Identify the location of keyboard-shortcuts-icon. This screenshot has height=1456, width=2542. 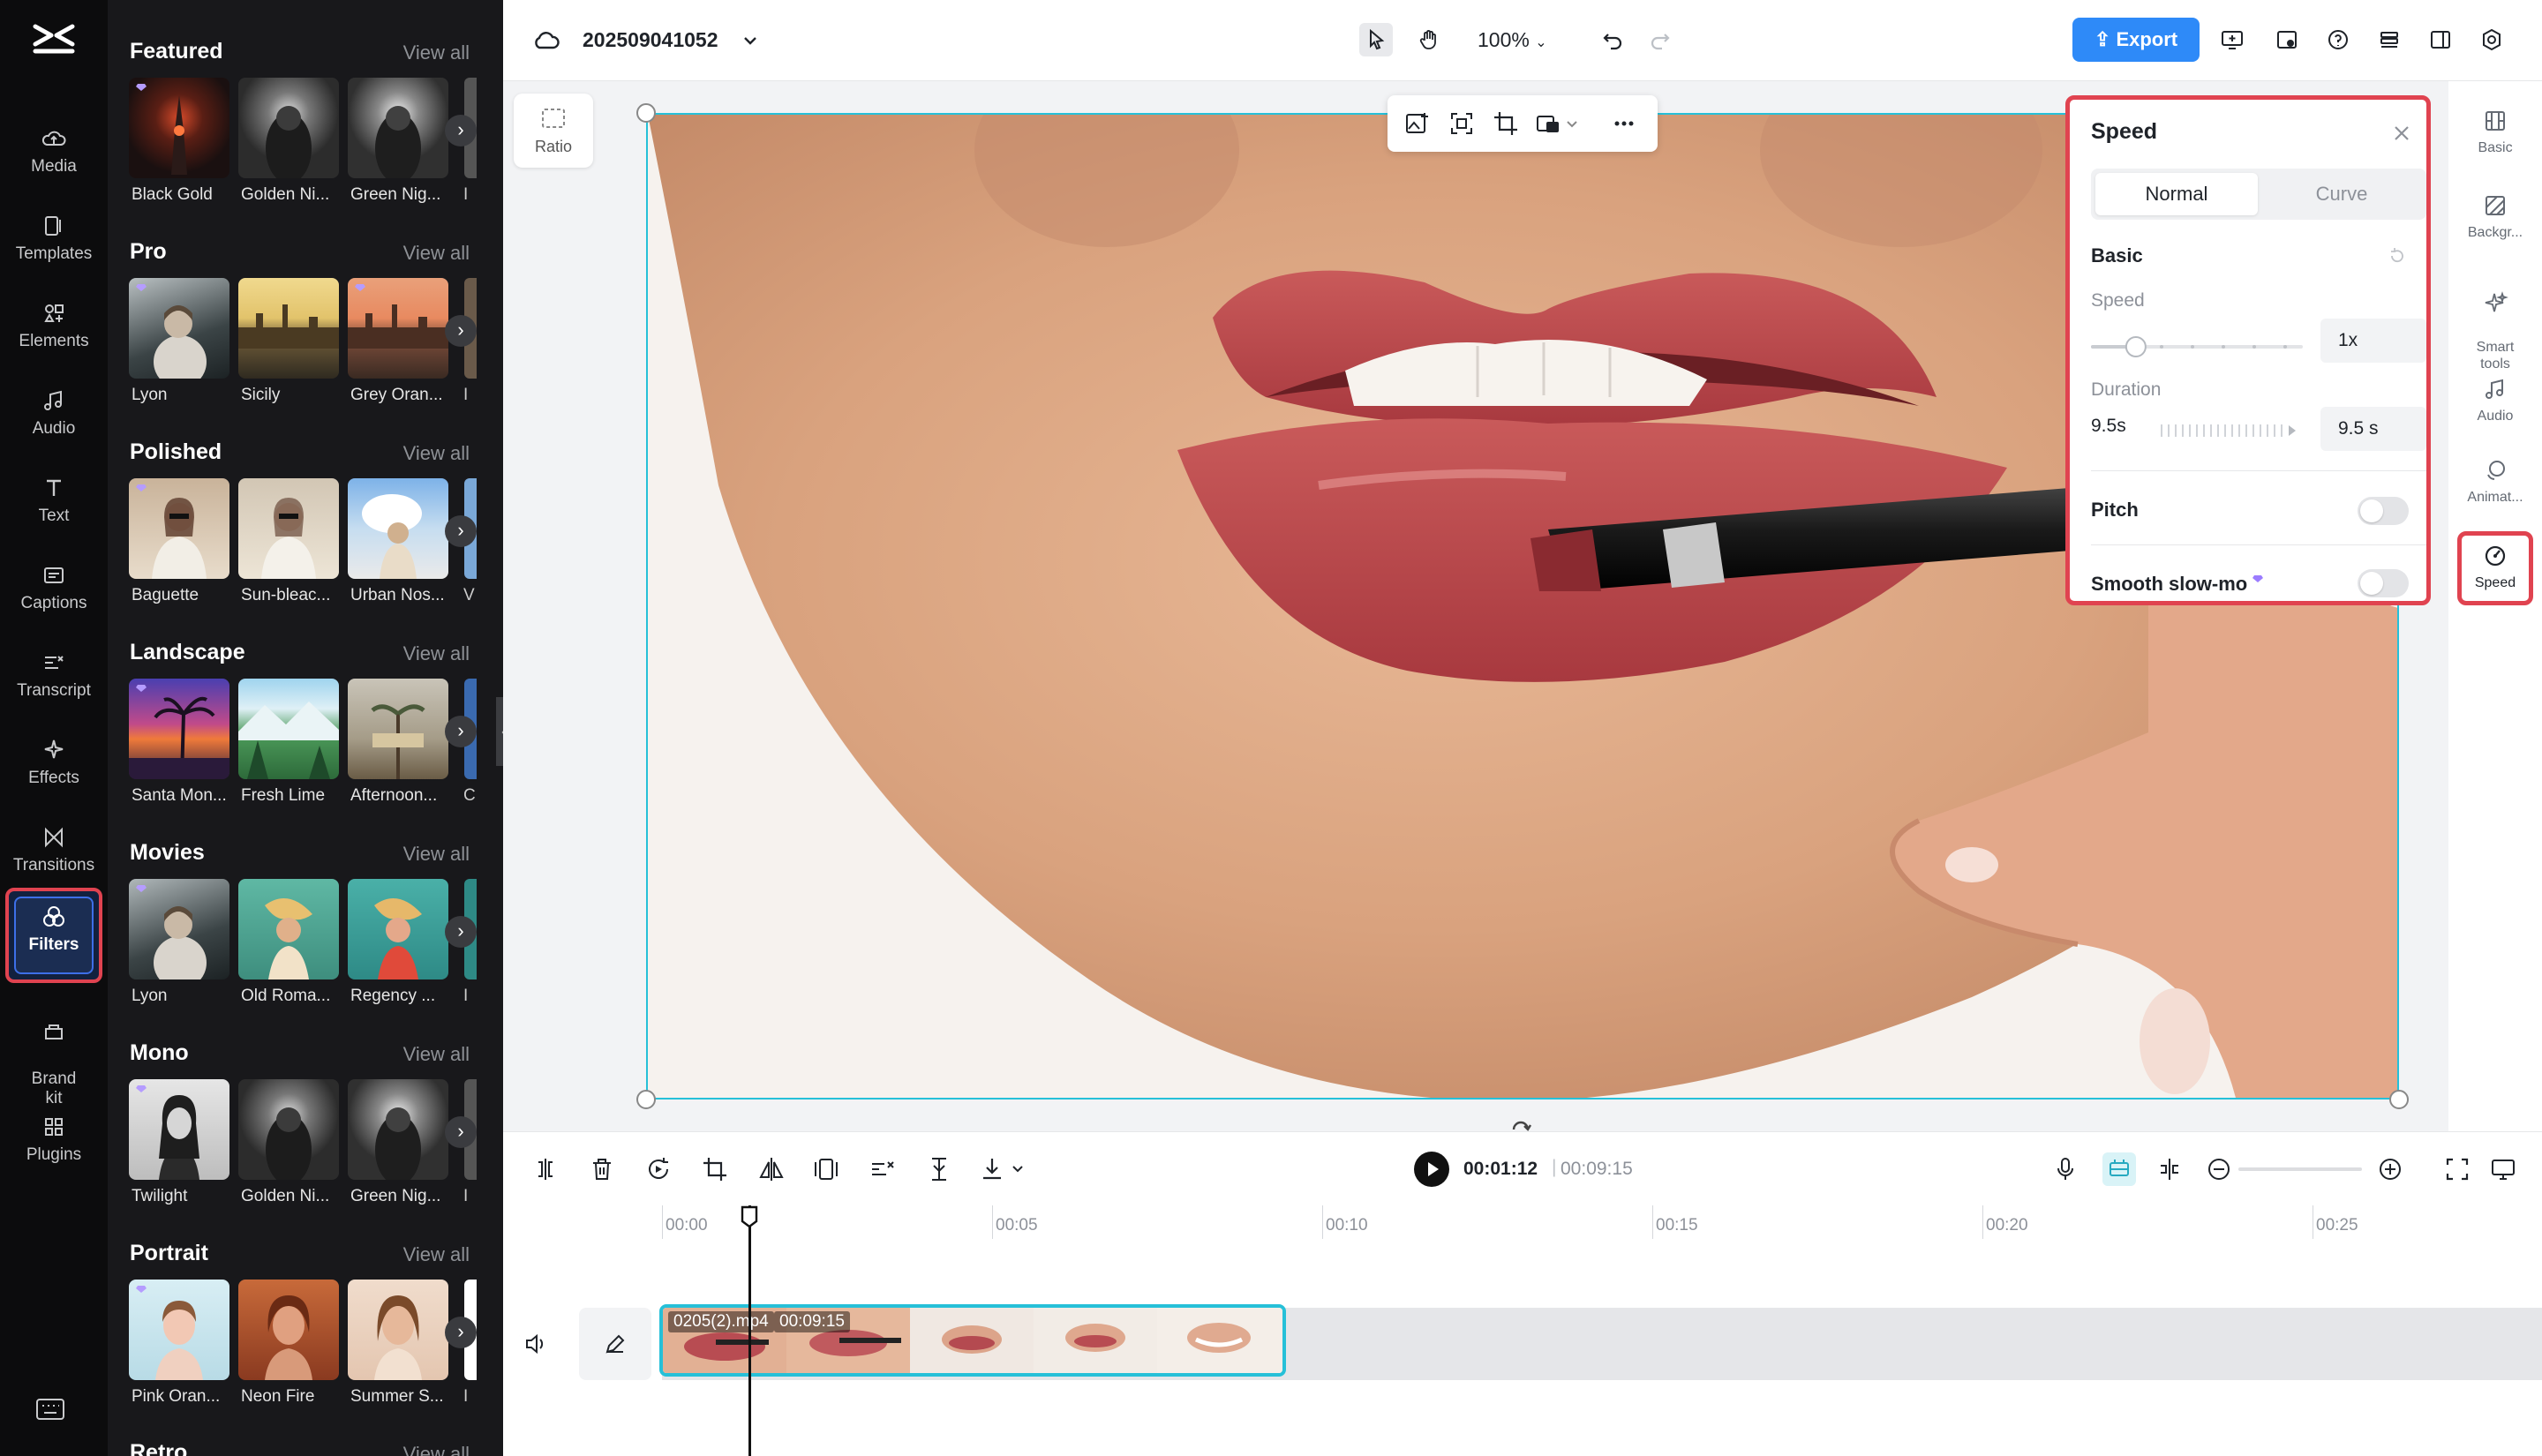
(50, 1409).